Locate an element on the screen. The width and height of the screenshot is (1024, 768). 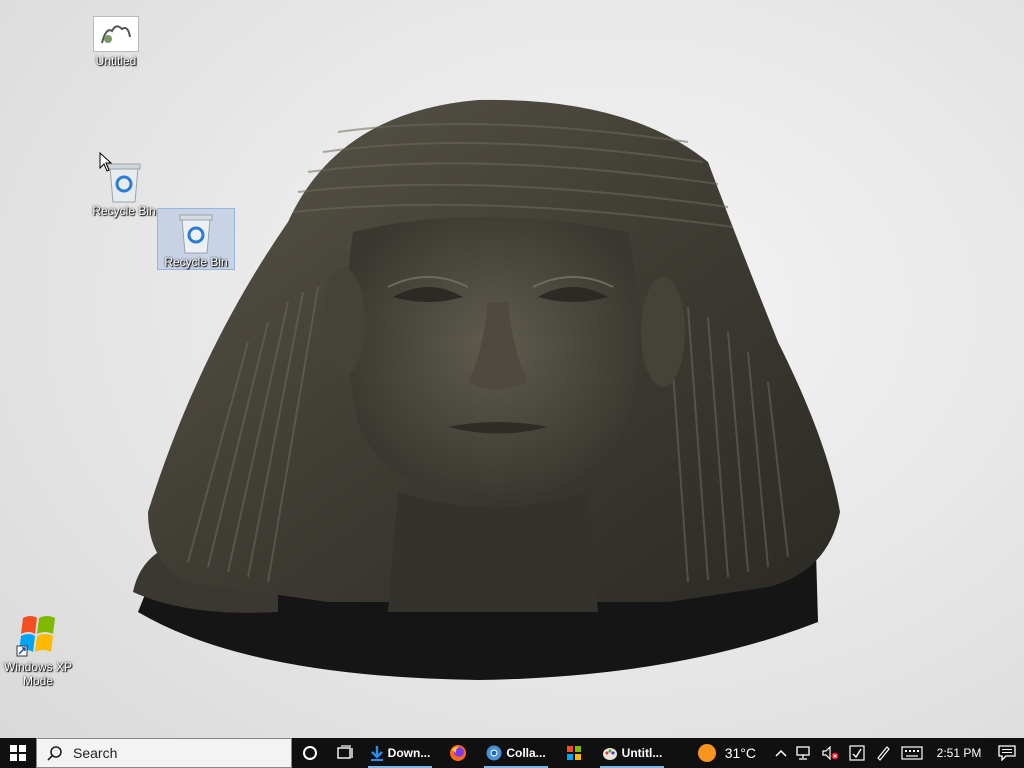
notifications-icon is located at coordinates (1007, 753).